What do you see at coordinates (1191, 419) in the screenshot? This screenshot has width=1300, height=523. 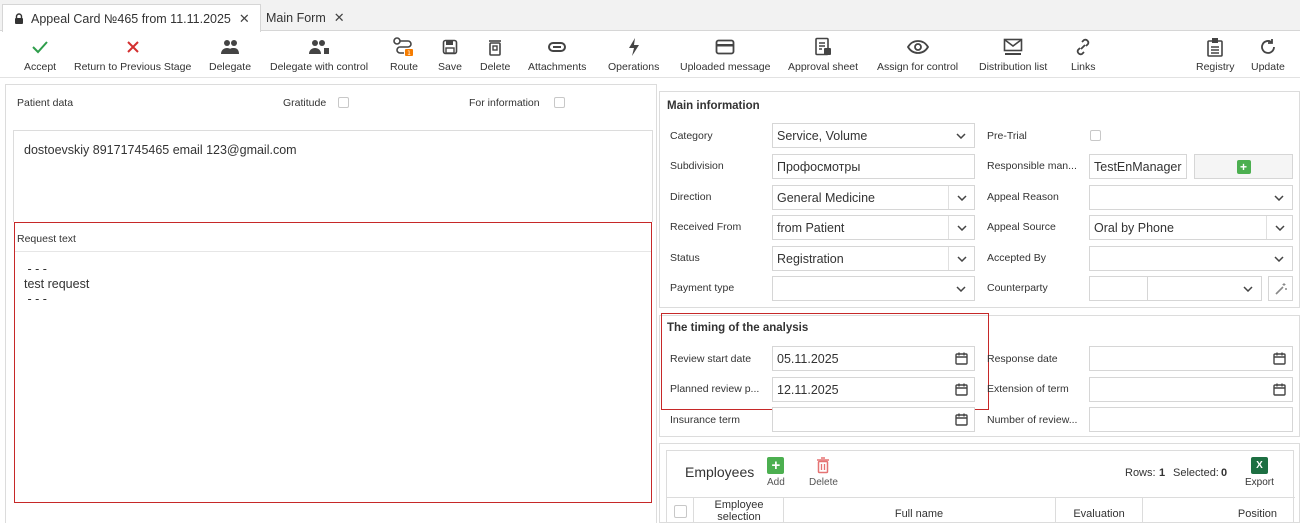 I see `number-of-reviews-field` at bounding box center [1191, 419].